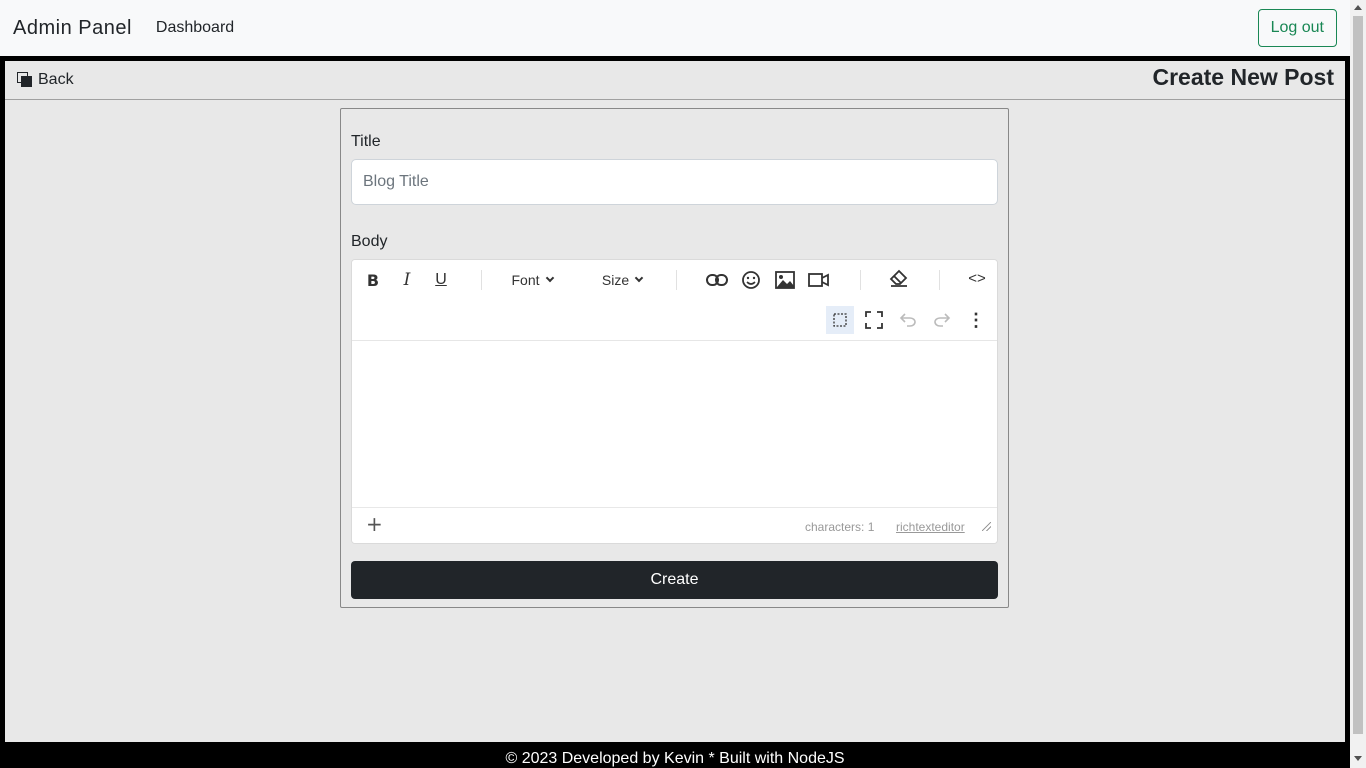 The image size is (1366, 768). I want to click on add-block-icon: +, so click(374, 524).